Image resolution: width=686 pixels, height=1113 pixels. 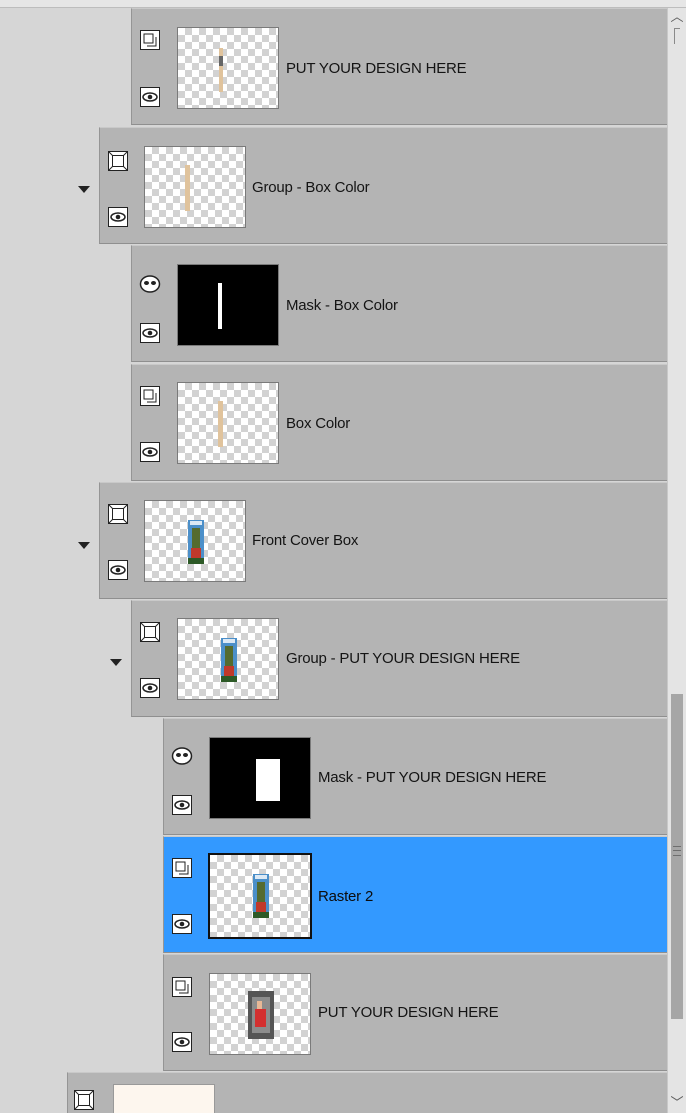 I want to click on scroll-down-button: ﹀, so click(x=677, y=1103).